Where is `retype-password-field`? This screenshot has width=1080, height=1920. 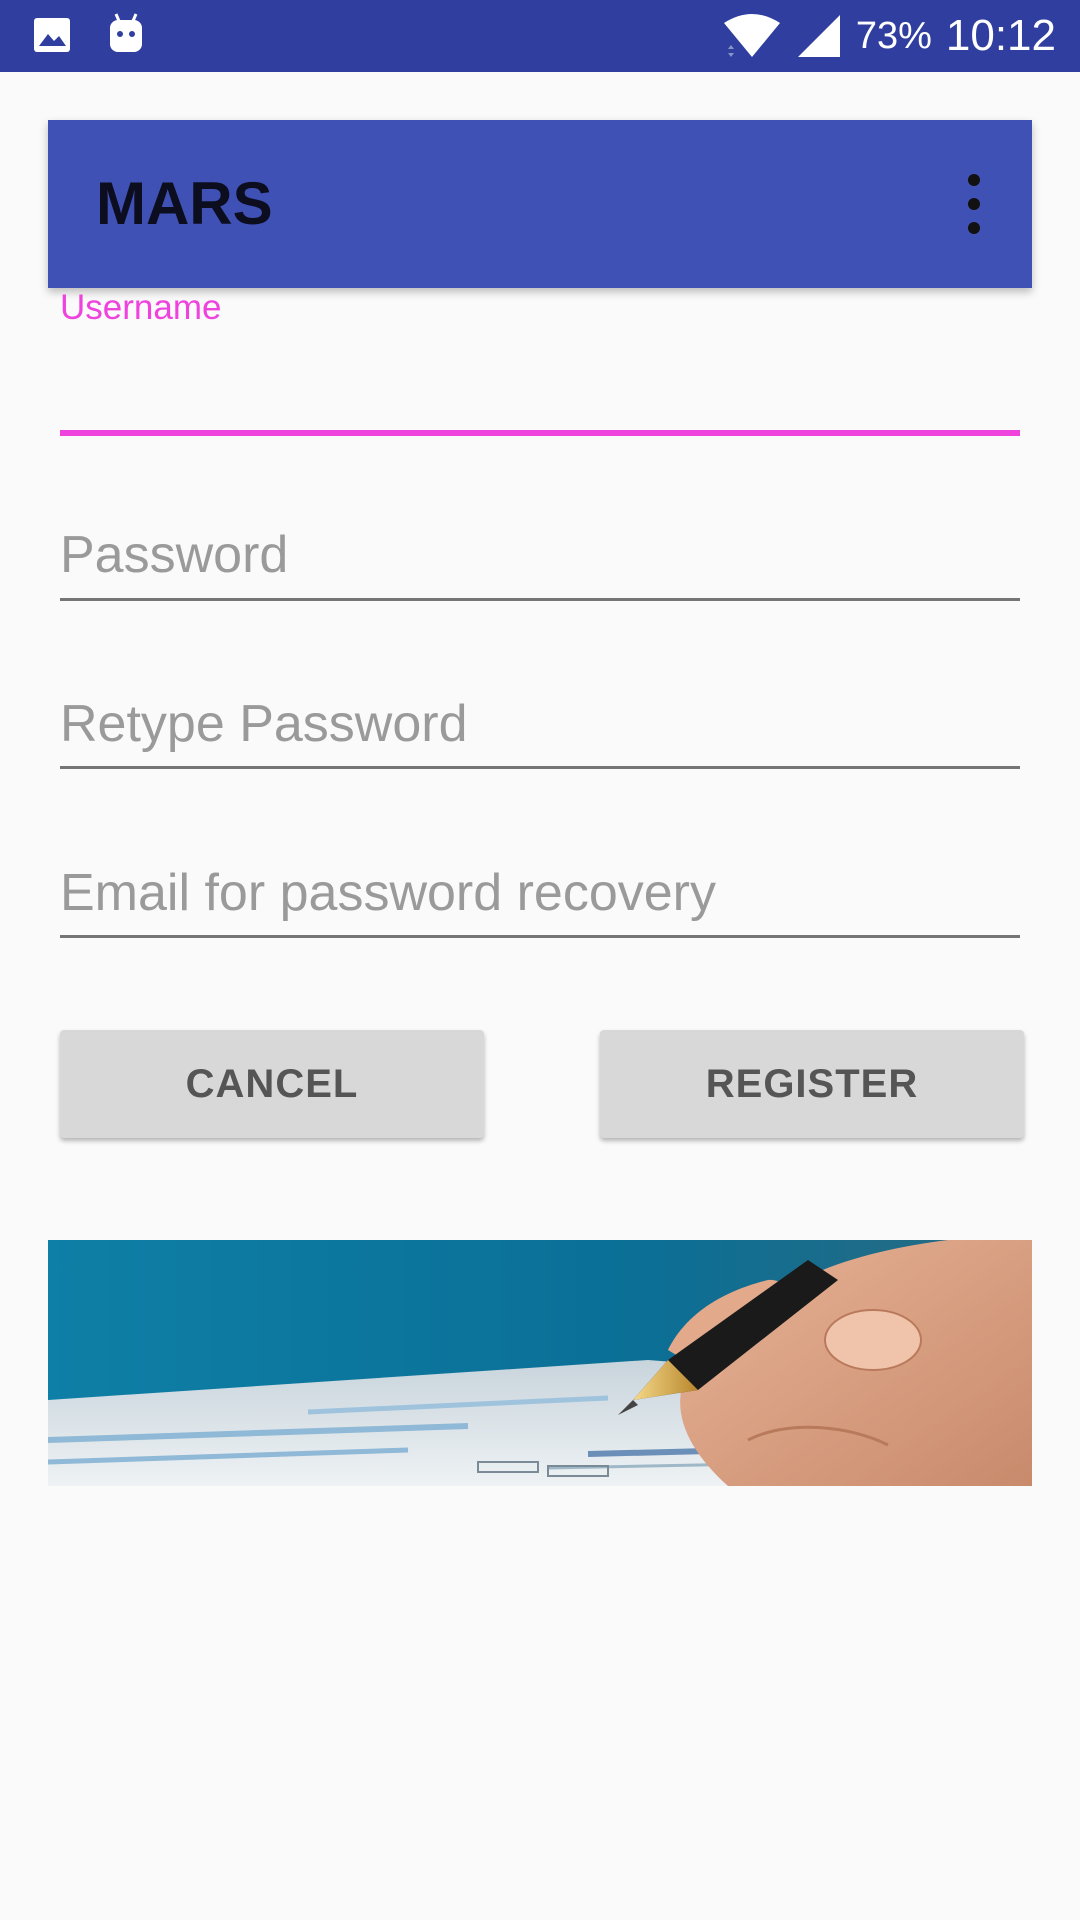 retype-password-field is located at coordinates (540, 734).